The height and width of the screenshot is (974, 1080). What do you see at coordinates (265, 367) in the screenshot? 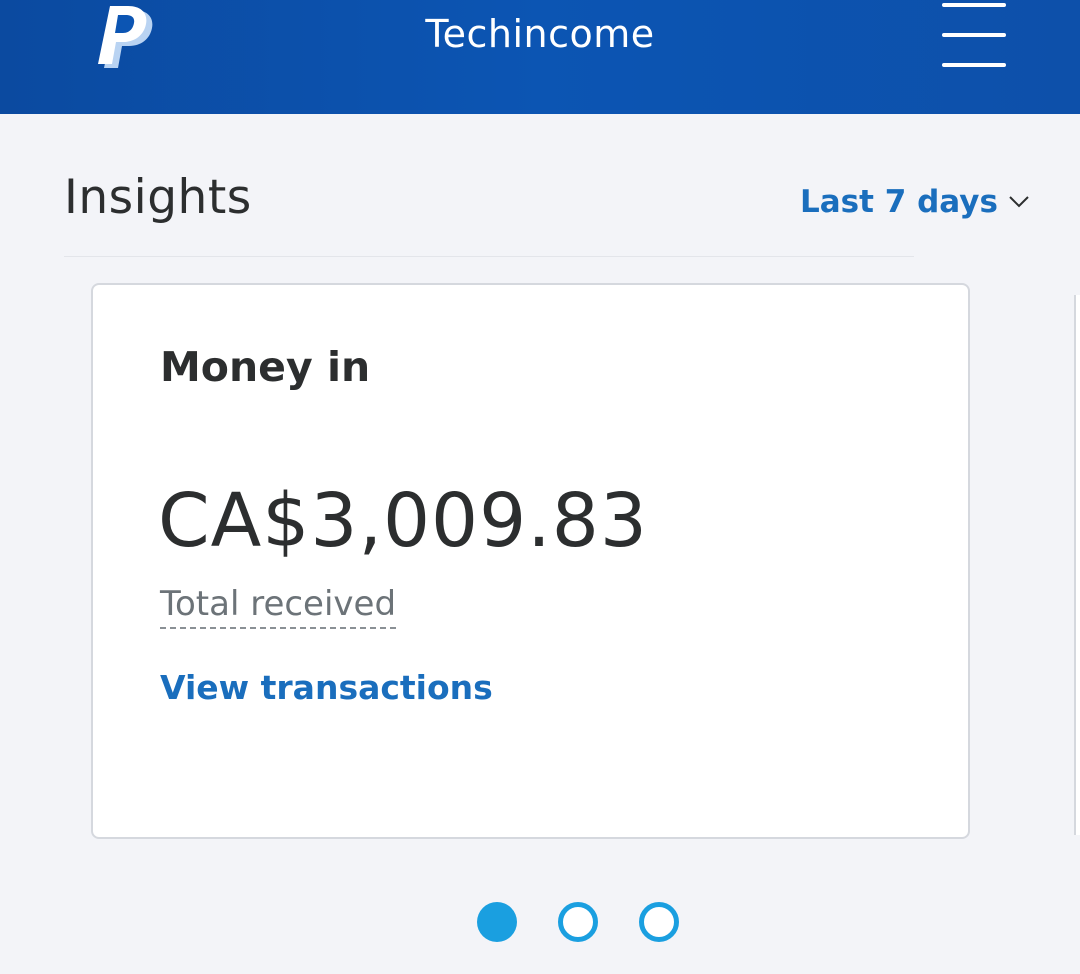
I see `card-title: Money in` at bounding box center [265, 367].